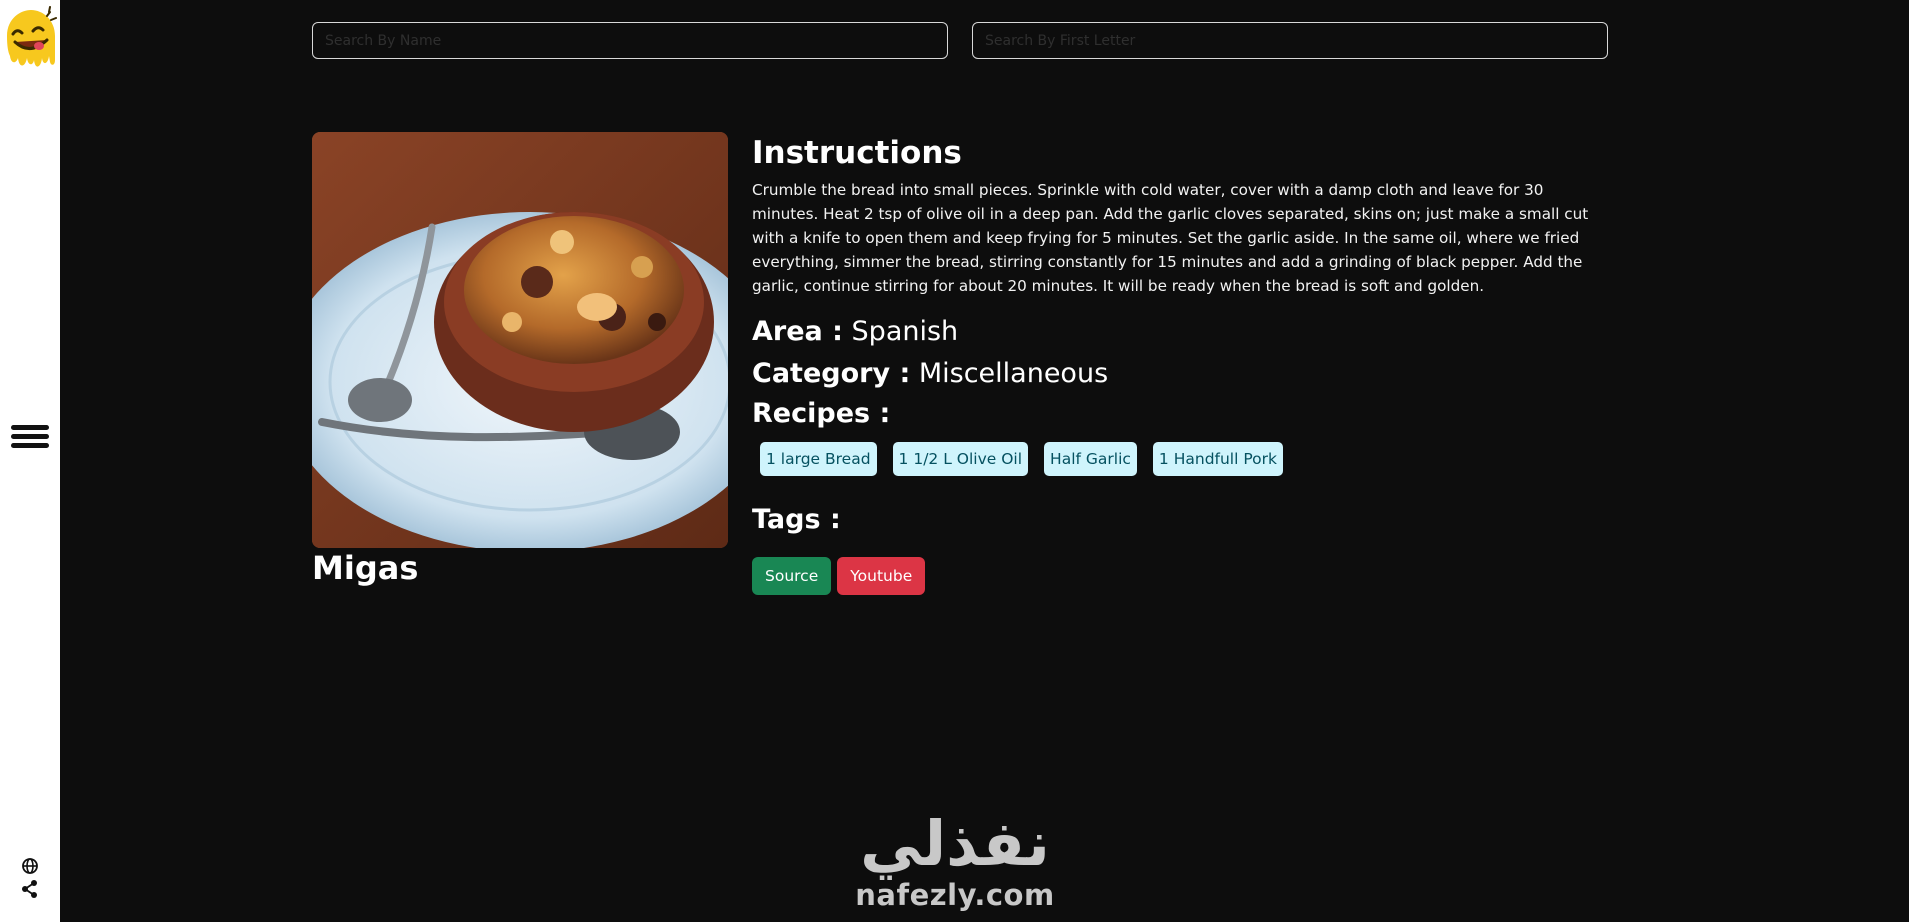 The height and width of the screenshot is (922, 1909). Describe the element at coordinates (792, 576) in the screenshot. I see `source-button: Source` at that location.